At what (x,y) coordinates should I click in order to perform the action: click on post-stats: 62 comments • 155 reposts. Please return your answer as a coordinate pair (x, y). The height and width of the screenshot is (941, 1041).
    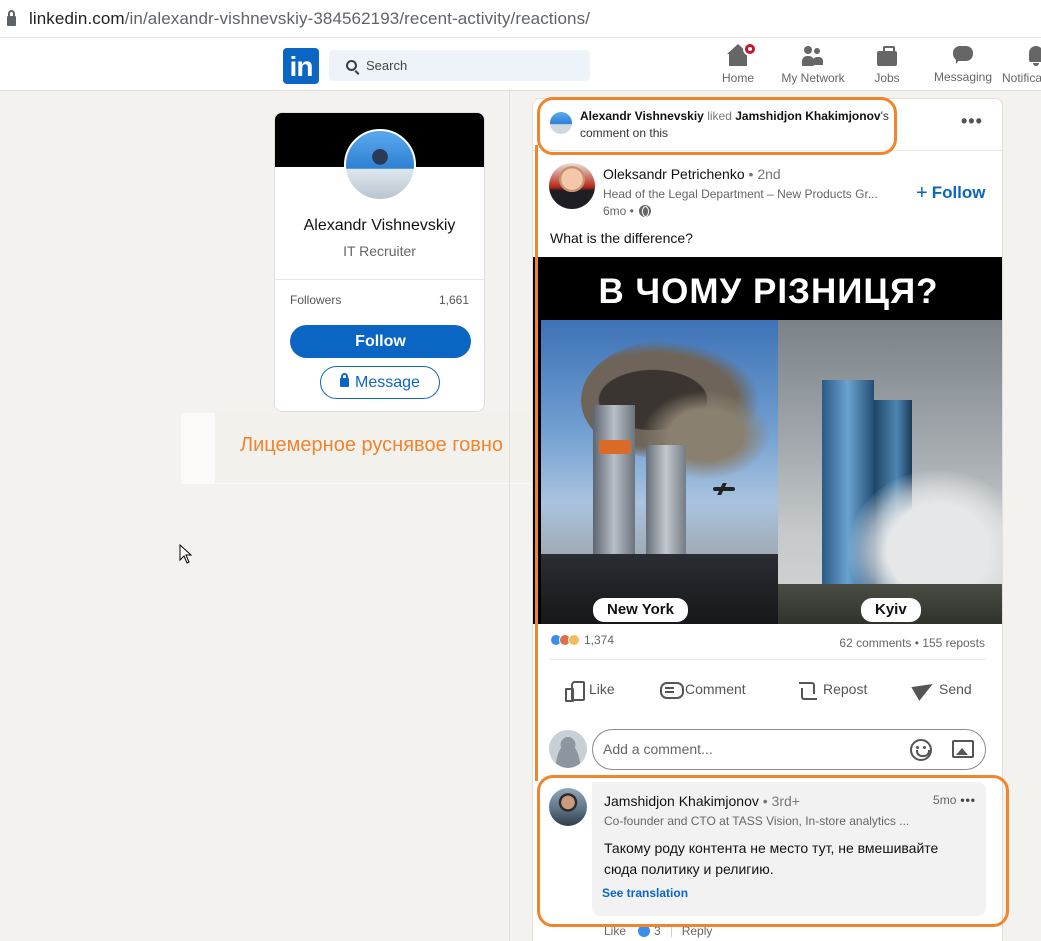
    Looking at the image, I should click on (912, 643).